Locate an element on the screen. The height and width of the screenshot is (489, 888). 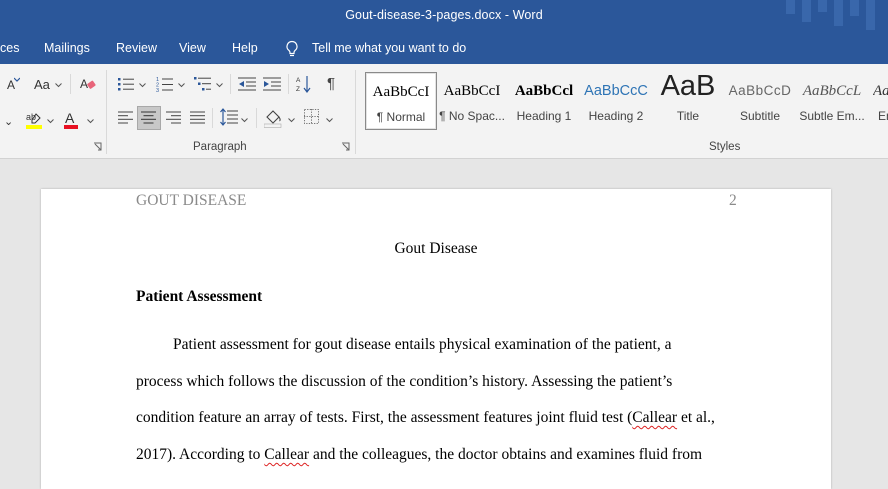
style-name: Heading 2 is located at coordinates (616, 116).